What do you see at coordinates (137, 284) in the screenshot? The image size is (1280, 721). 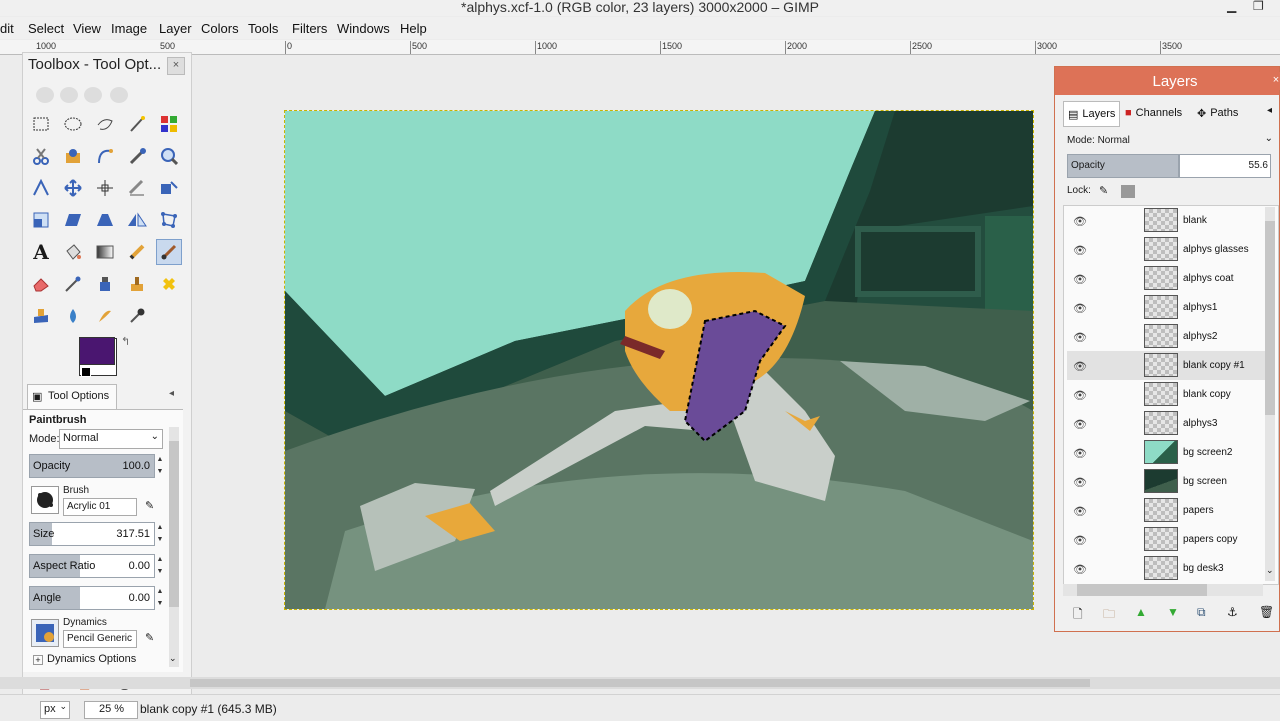 I see `clone-icon` at bounding box center [137, 284].